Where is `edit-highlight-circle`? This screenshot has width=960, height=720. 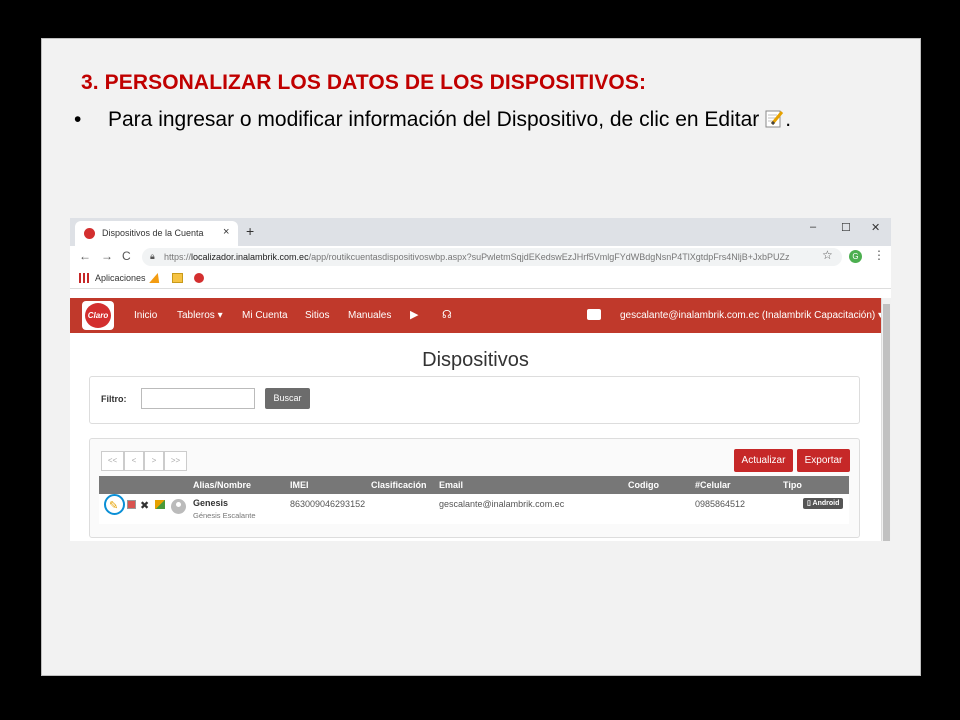
edit-highlight-circle is located at coordinates (114, 504).